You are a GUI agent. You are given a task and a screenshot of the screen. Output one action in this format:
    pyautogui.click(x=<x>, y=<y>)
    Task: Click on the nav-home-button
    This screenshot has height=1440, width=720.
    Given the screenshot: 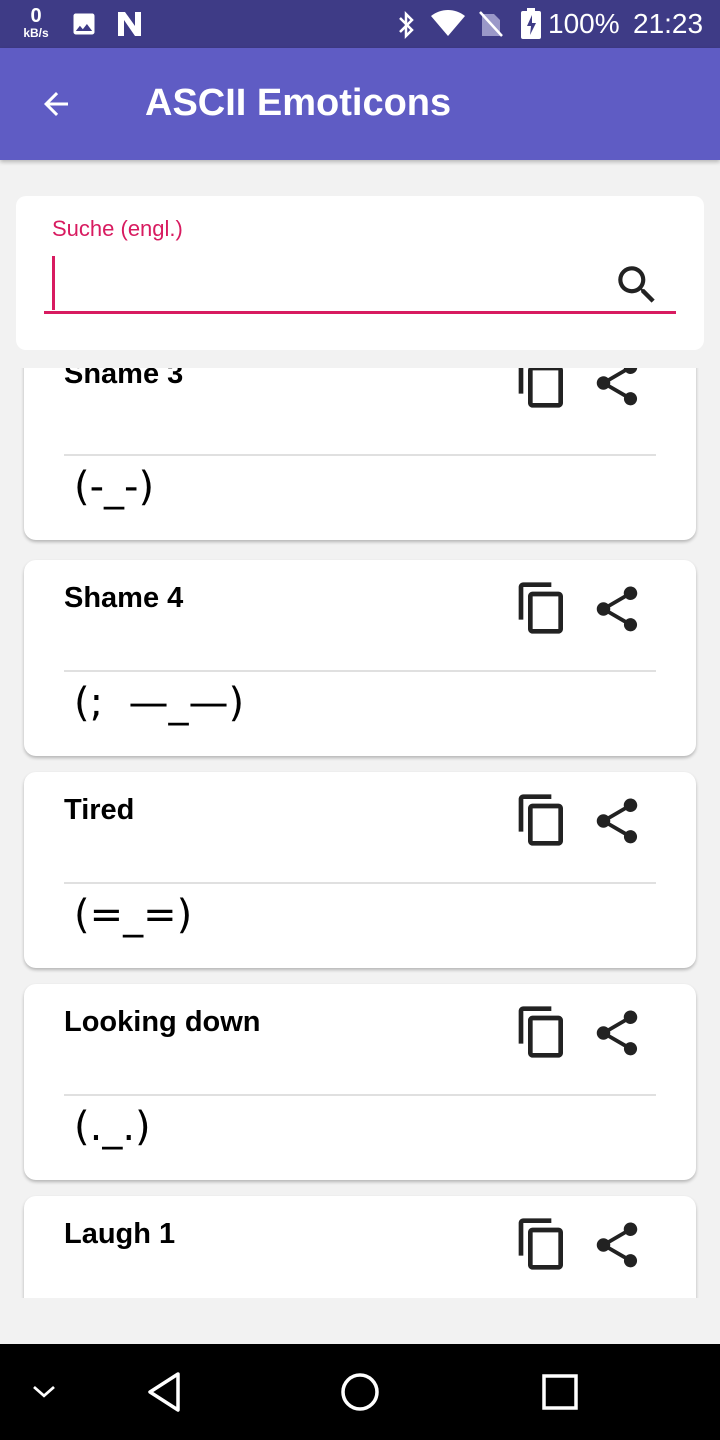 What is the action you would take?
    pyautogui.click(x=360, y=1392)
    